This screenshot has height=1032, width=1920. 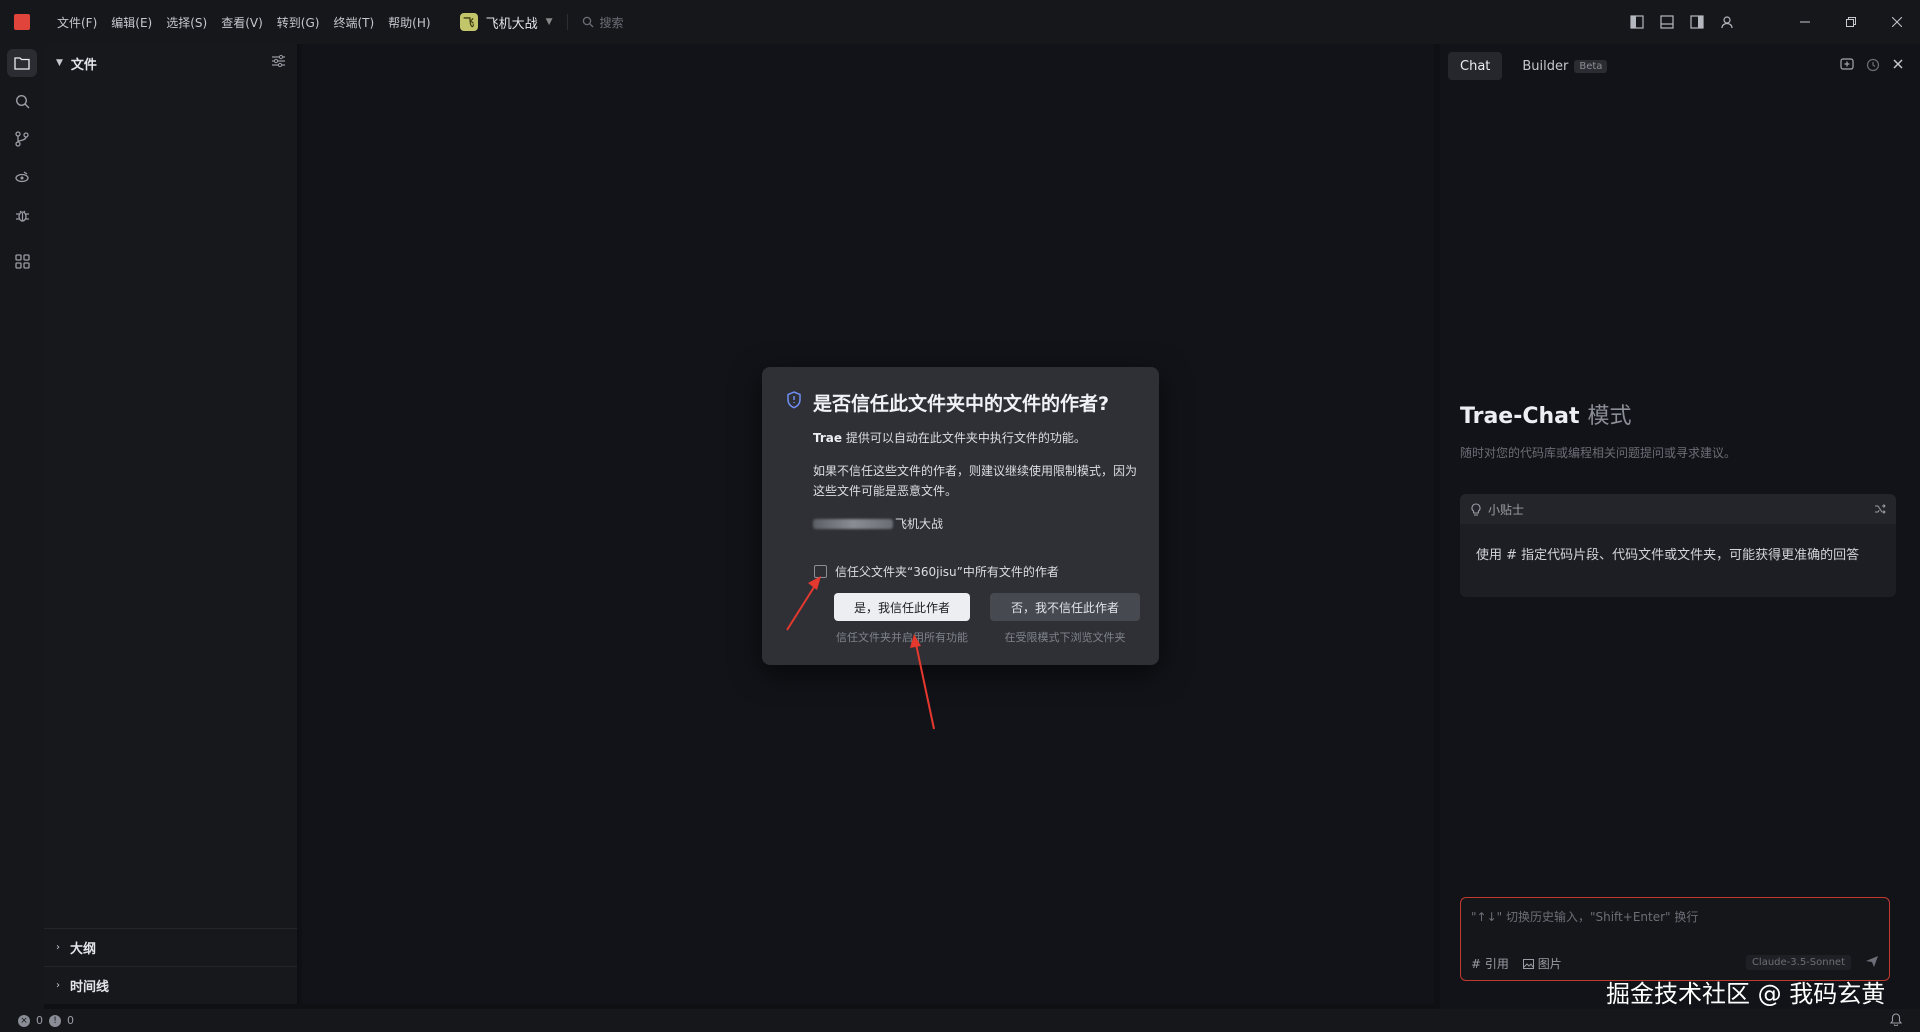 I want to click on image-button: 图片, so click(x=1542, y=963).